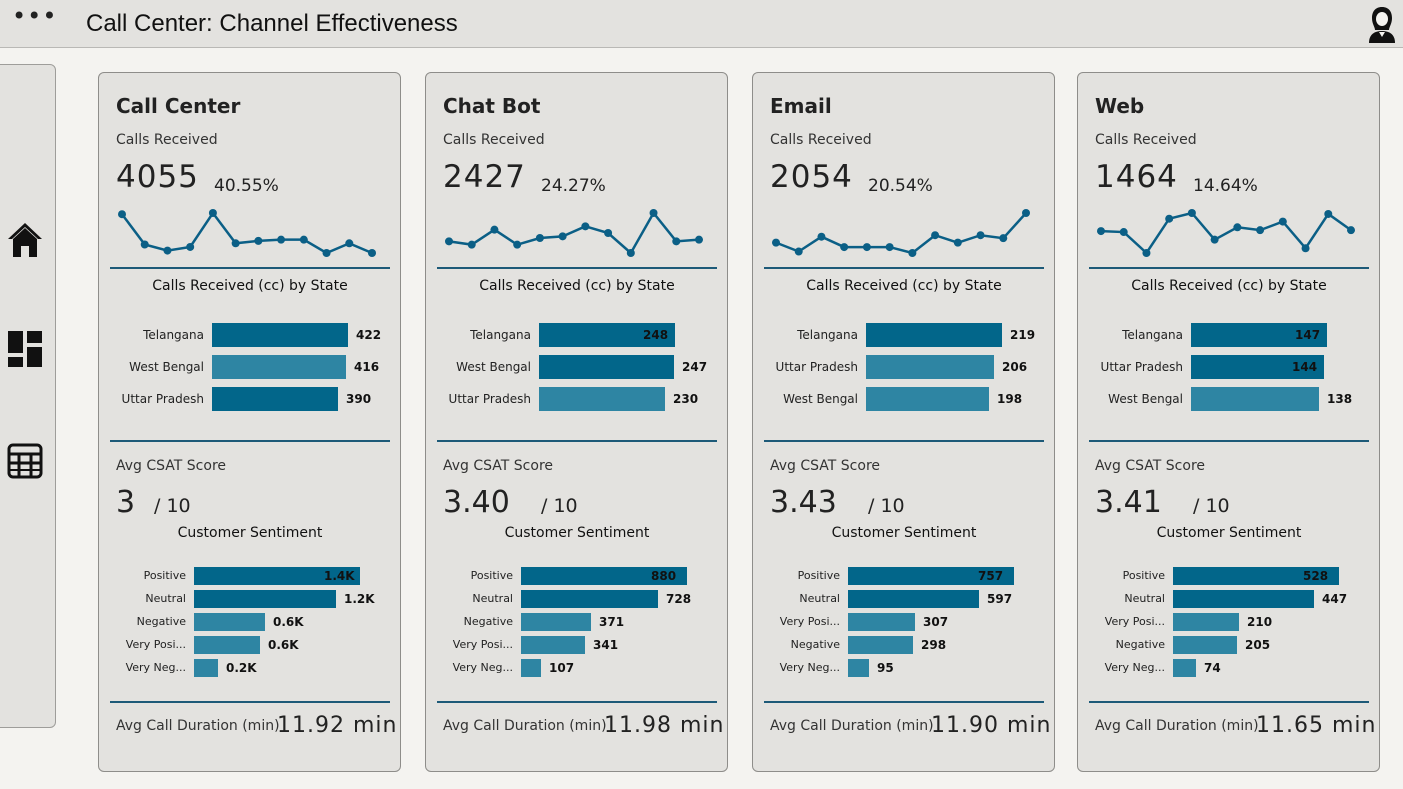 The height and width of the screenshot is (789, 1403). Describe the element at coordinates (25, 461) in the screenshot. I see `table-icon` at that location.